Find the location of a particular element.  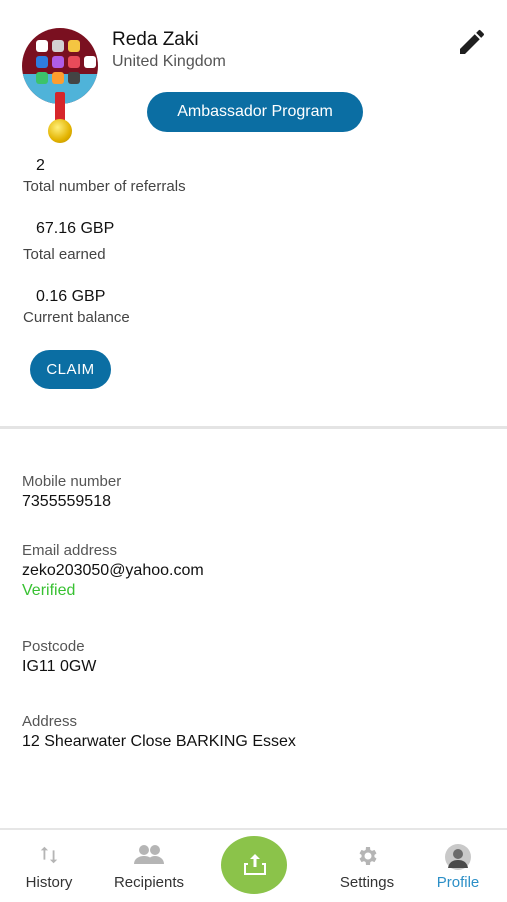

tab-profile-label: Profile is located at coordinates (458, 882).